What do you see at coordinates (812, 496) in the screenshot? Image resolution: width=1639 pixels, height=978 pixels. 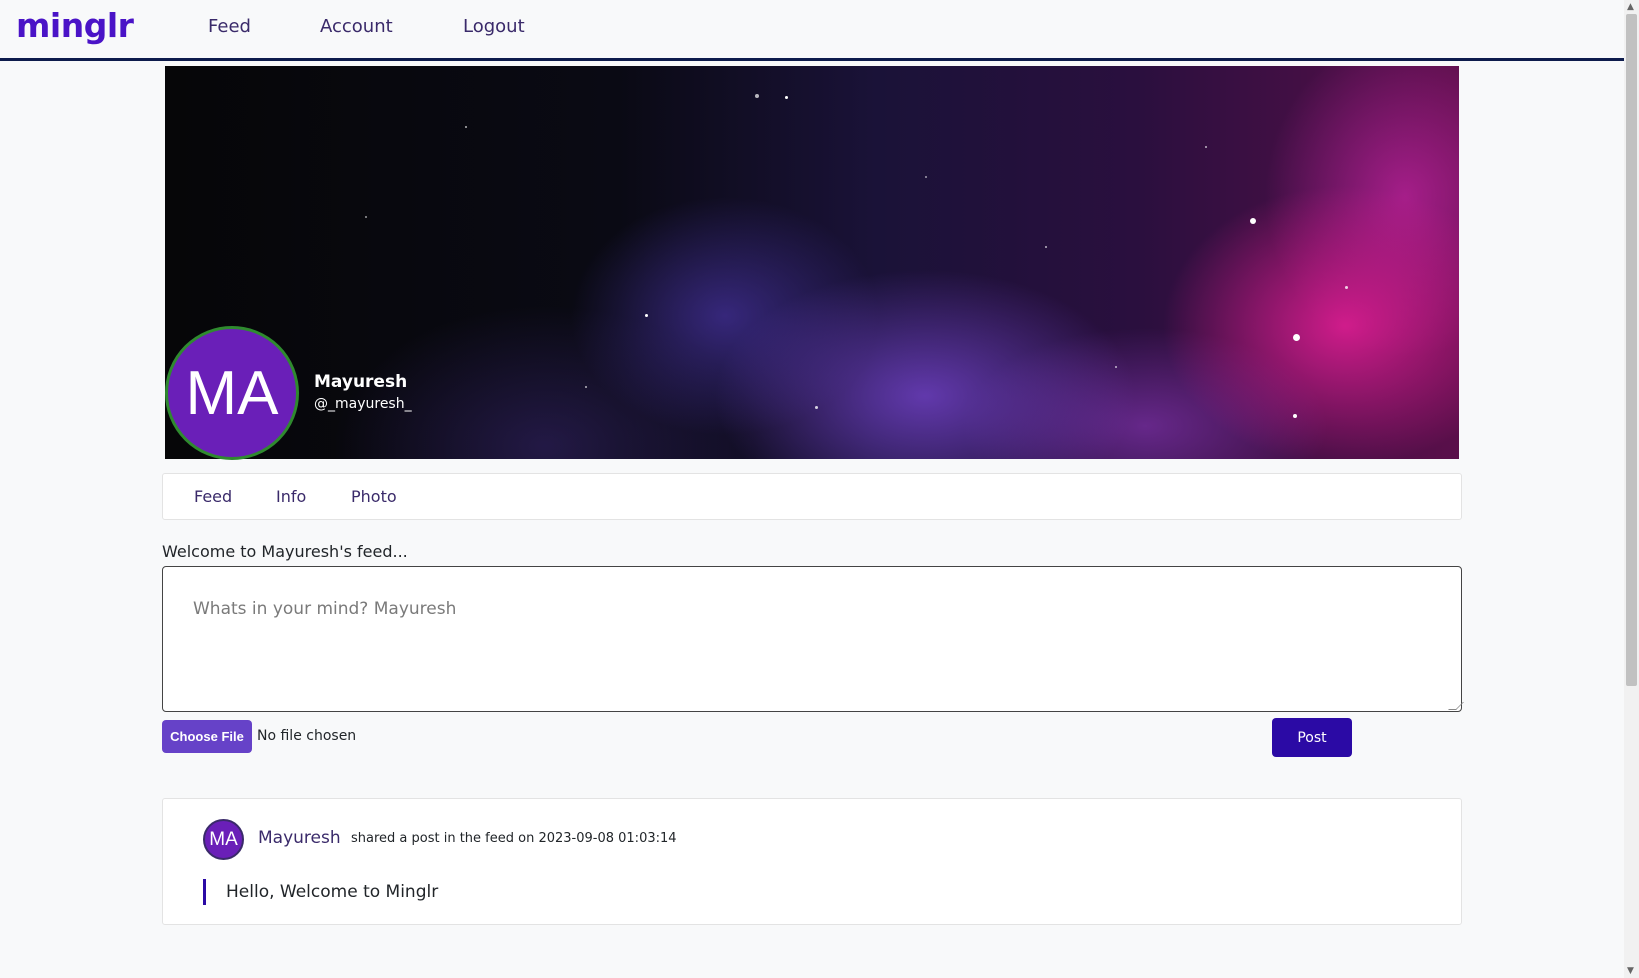 I see `profile-tabs: Feed Info Photo` at bounding box center [812, 496].